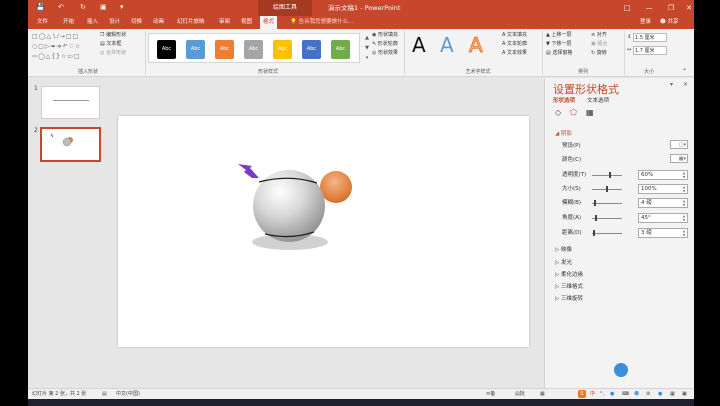  What do you see at coordinates (663, 218) in the screenshot?
I see `angle-input: 45° ▲ ▼` at bounding box center [663, 218].